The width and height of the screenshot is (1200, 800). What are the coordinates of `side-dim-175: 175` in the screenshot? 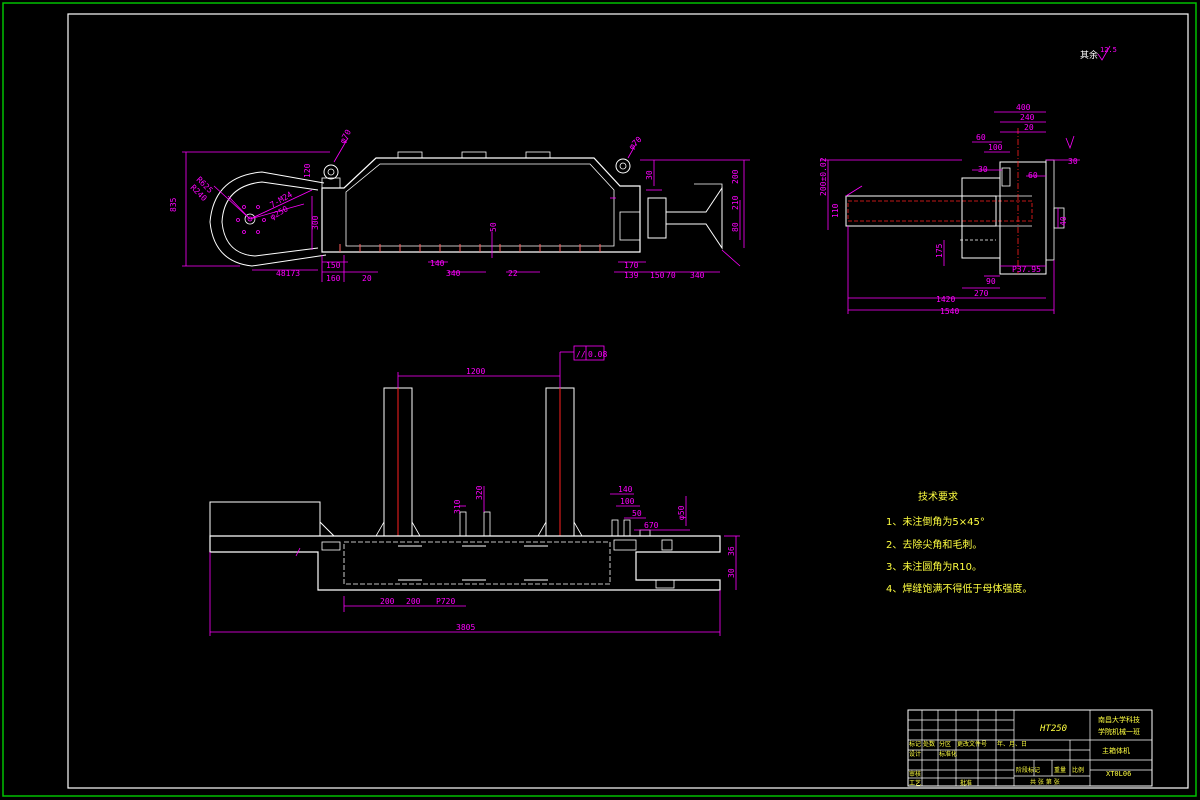 It's located at (939, 250).